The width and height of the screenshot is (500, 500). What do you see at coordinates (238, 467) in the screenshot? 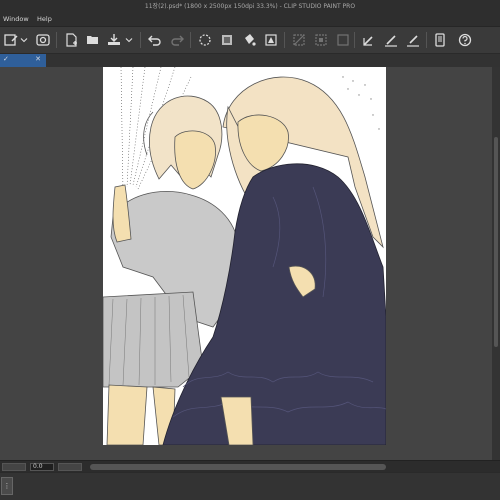
I see `horizontal-scrollbar` at bounding box center [238, 467].